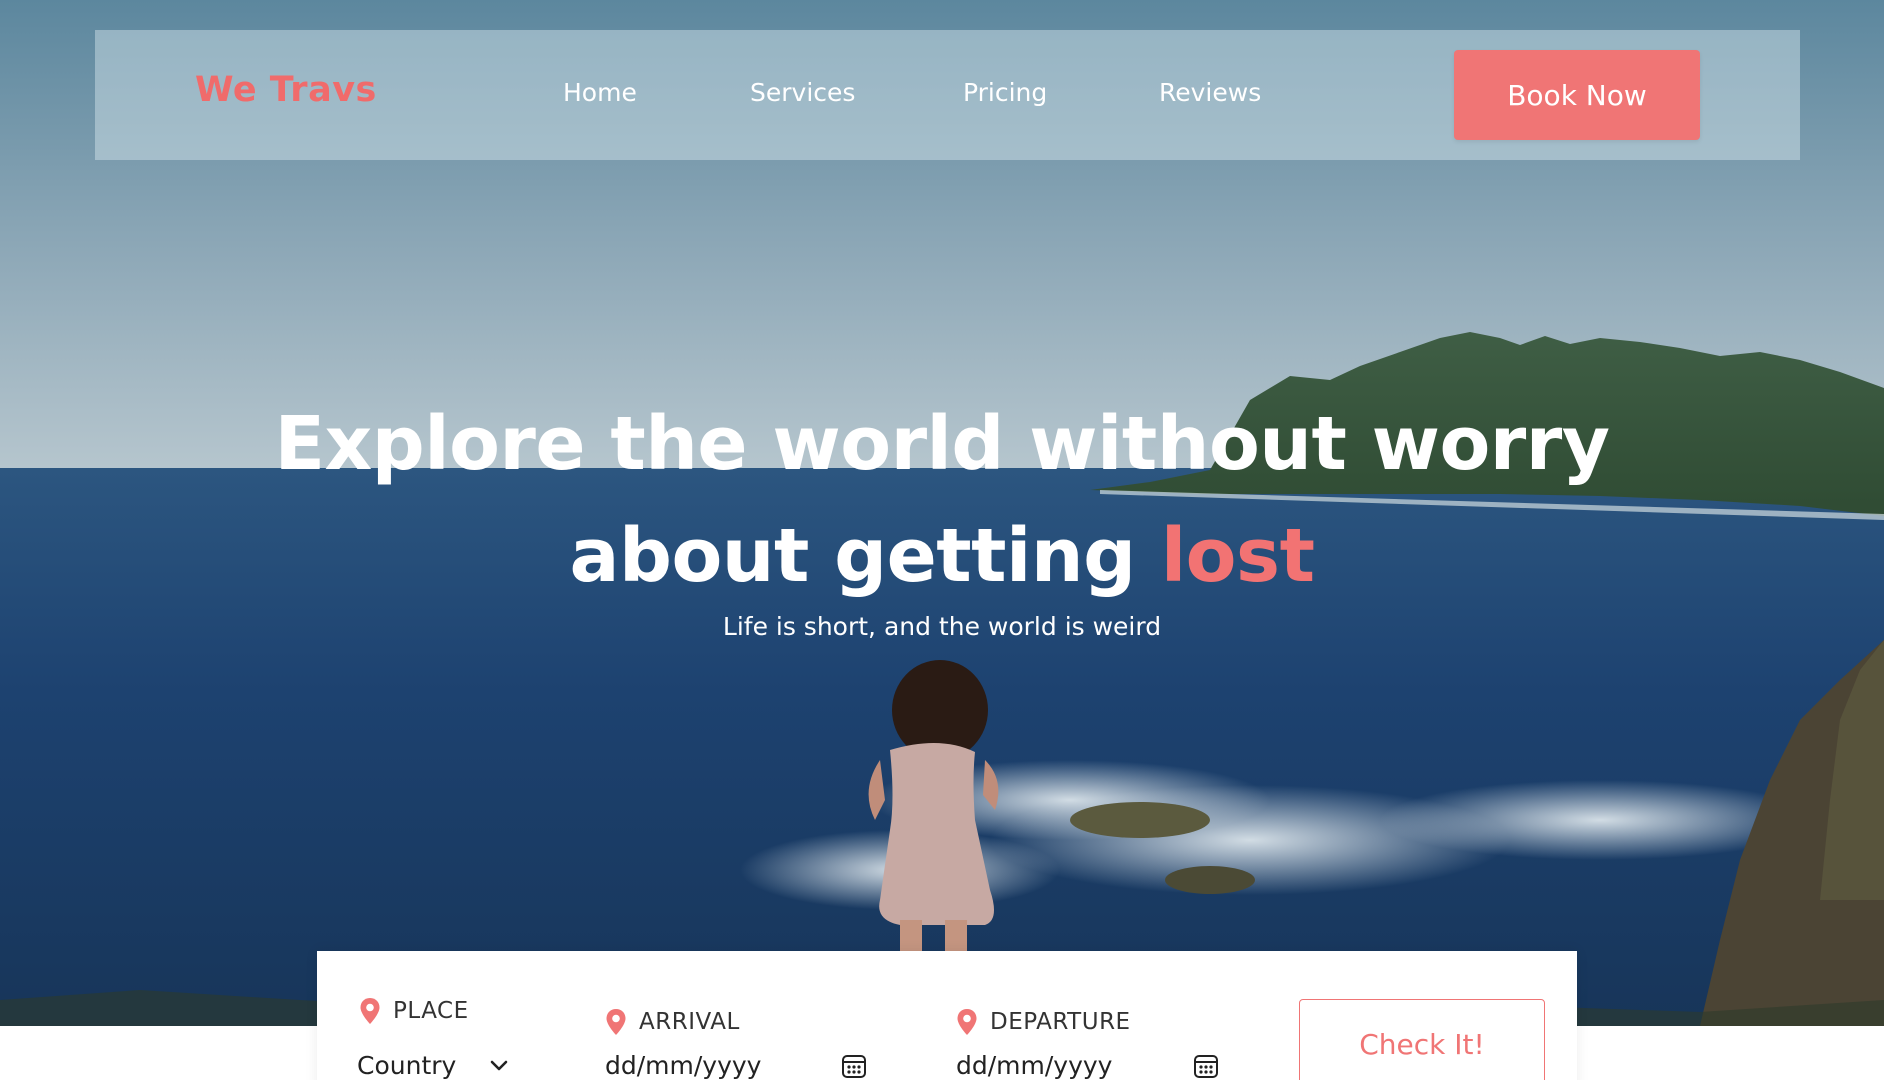  What do you see at coordinates (802, 92) in the screenshot?
I see `nav-link-services: Services` at bounding box center [802, 92].